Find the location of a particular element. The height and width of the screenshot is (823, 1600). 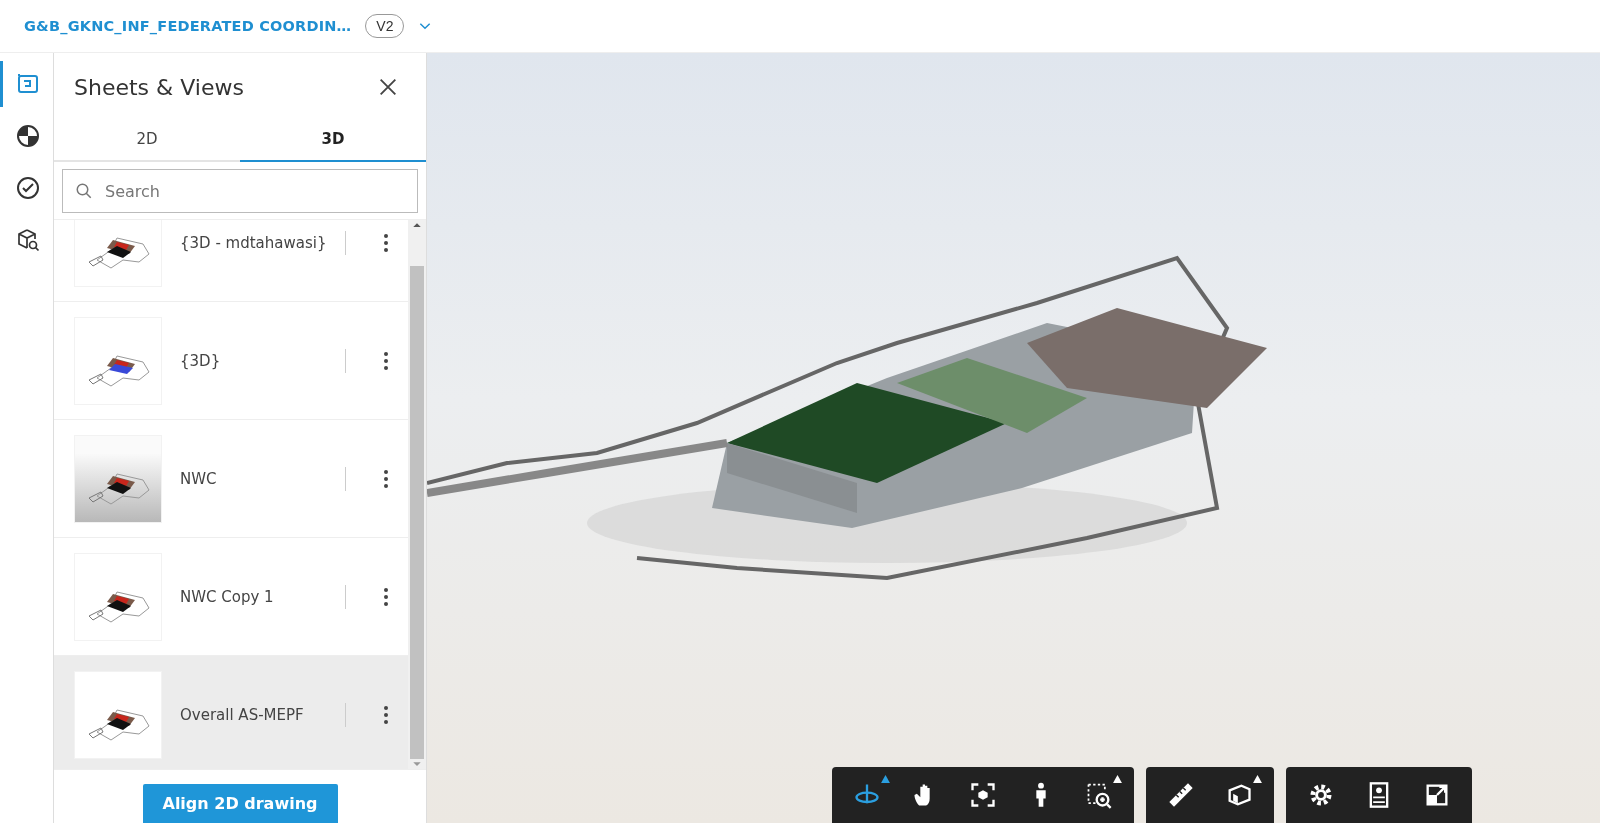

version-button: V2 is located at coordinates (385, 26).